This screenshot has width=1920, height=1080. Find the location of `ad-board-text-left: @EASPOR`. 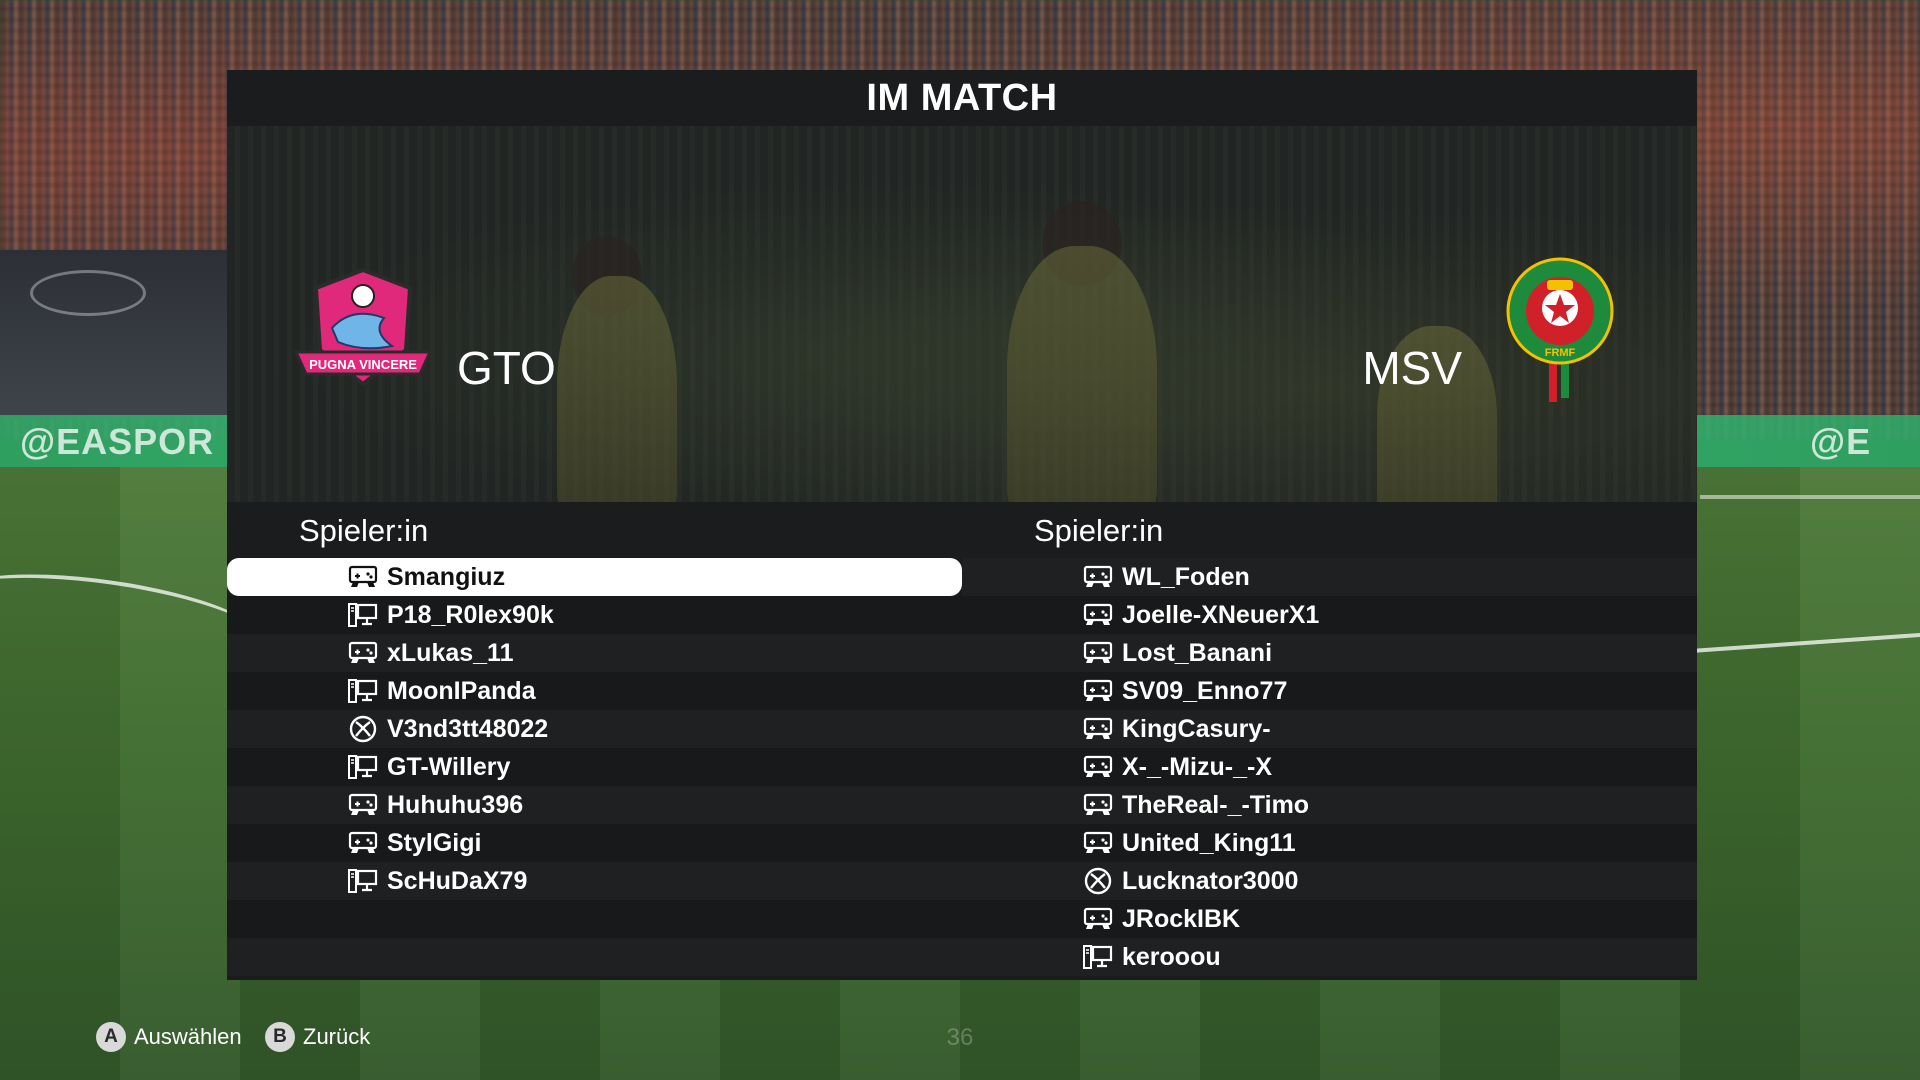

ad-board-text-left: @EASPOR is located at coordinates (117, 441).